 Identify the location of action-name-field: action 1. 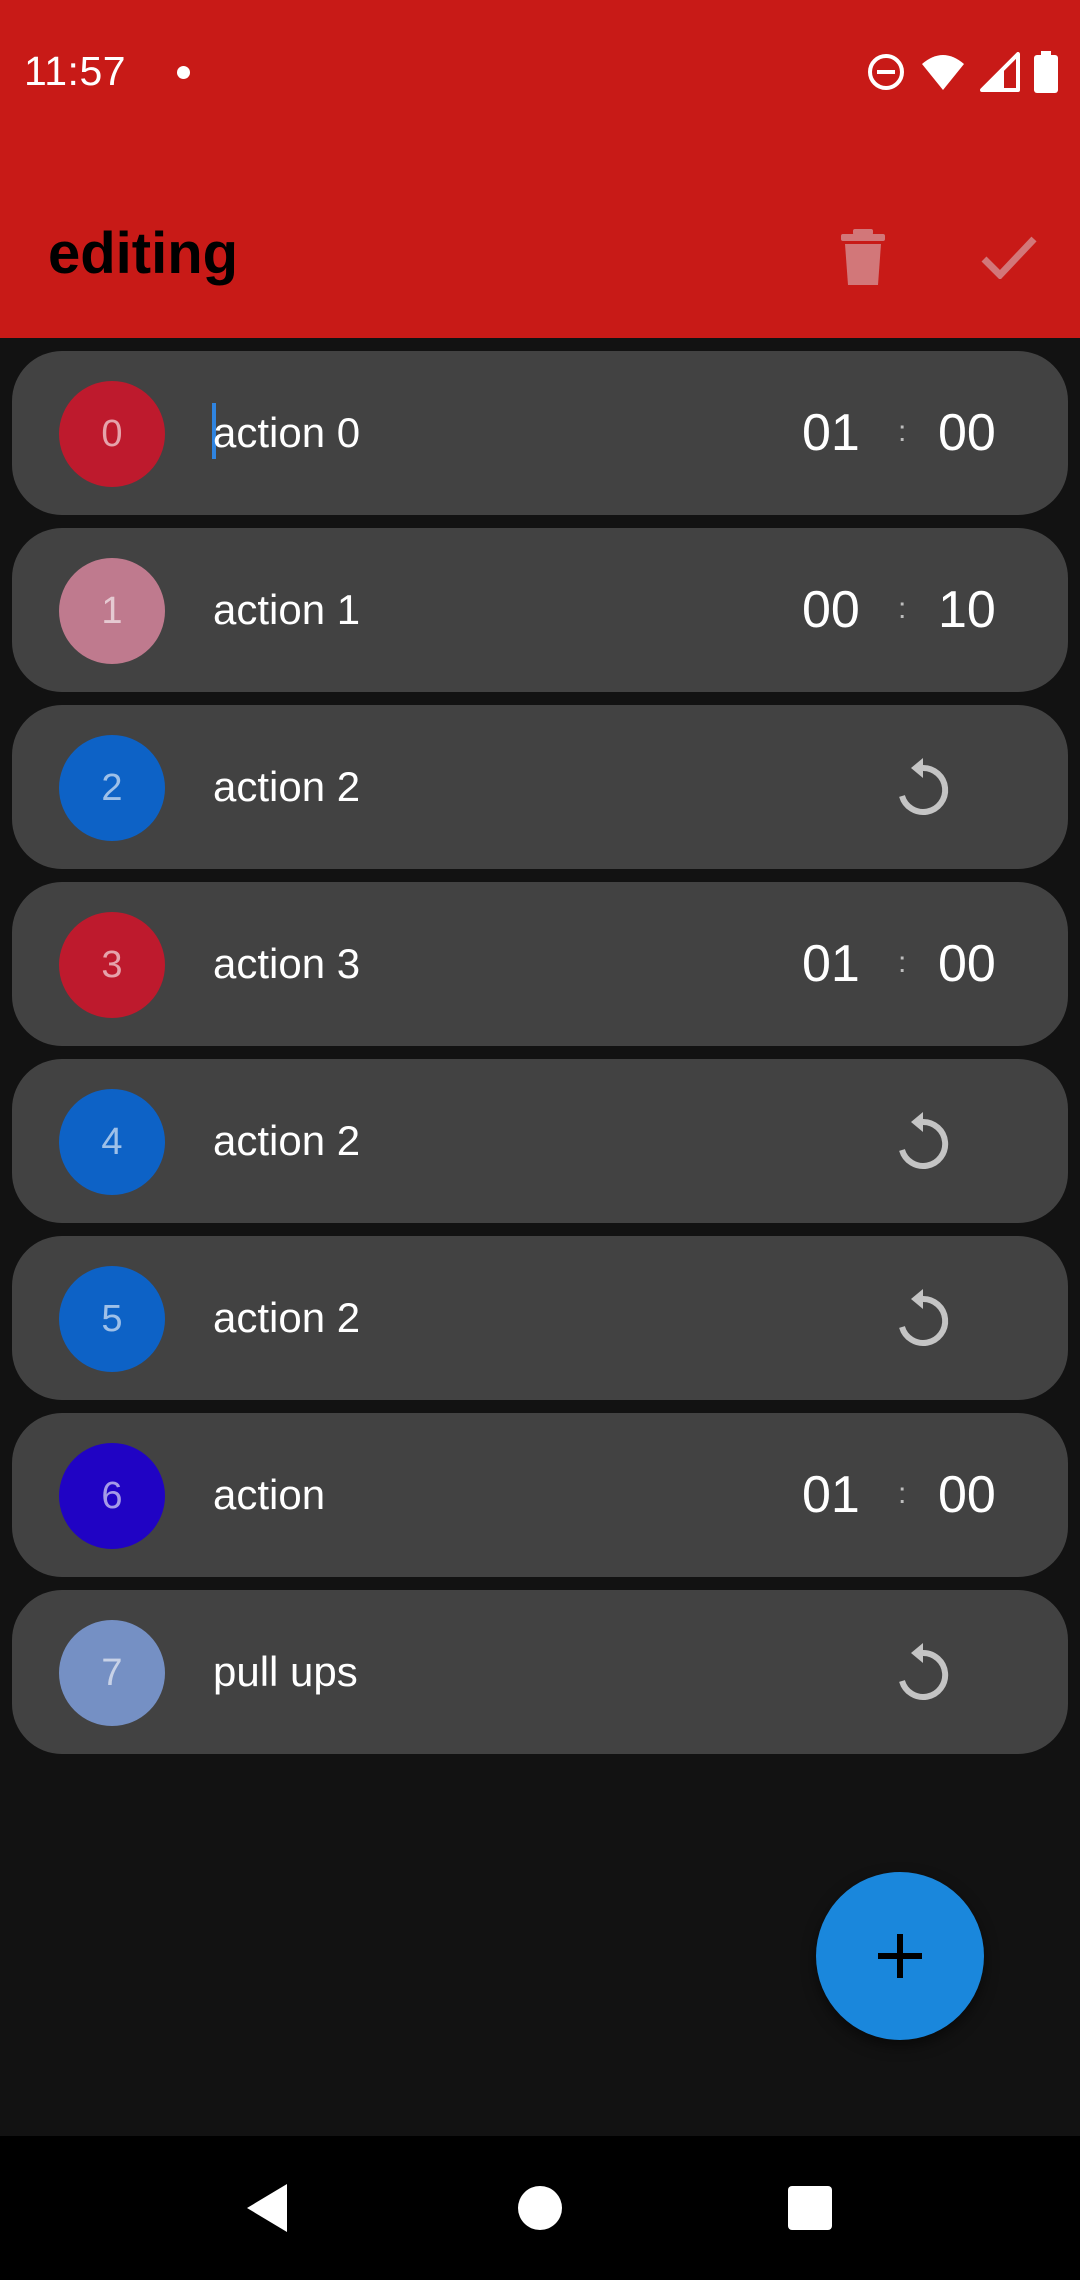
(286, 610).